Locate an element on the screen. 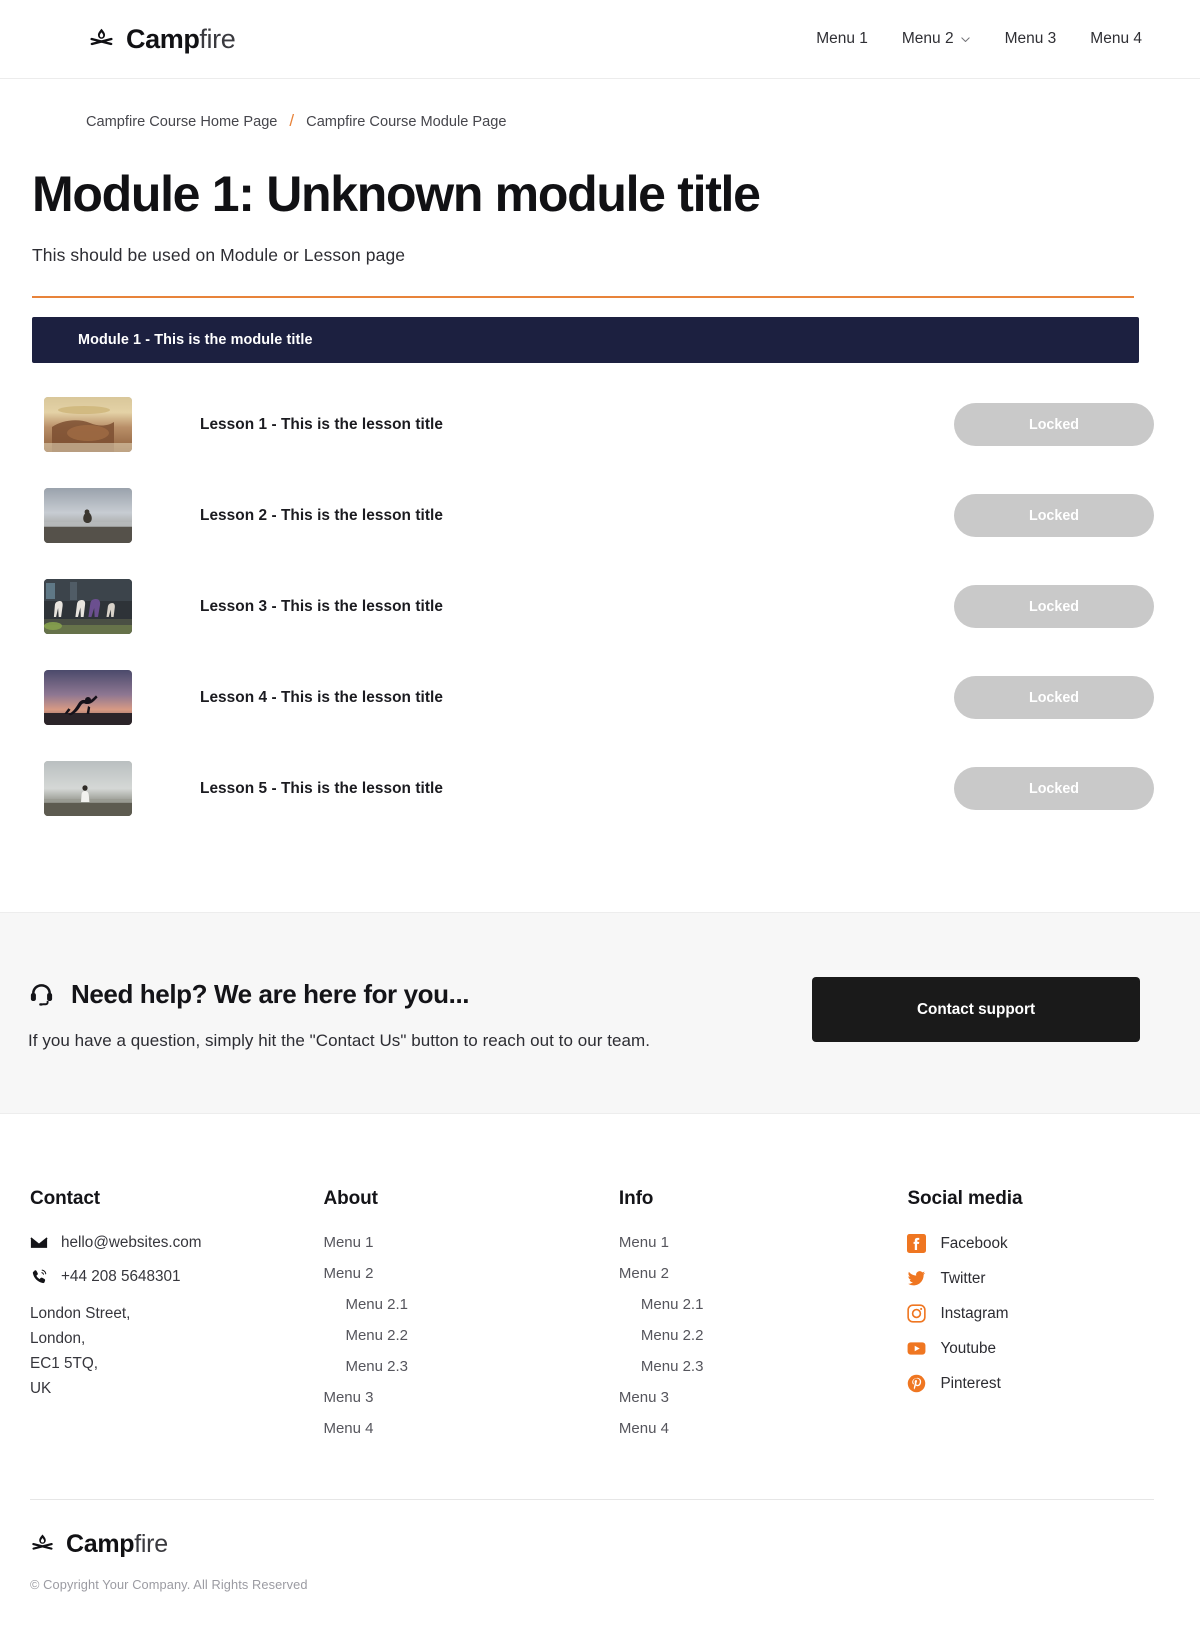 The image size is (1200, 1632). nav-label: Menu 1 is located at coordinates (842, 38).